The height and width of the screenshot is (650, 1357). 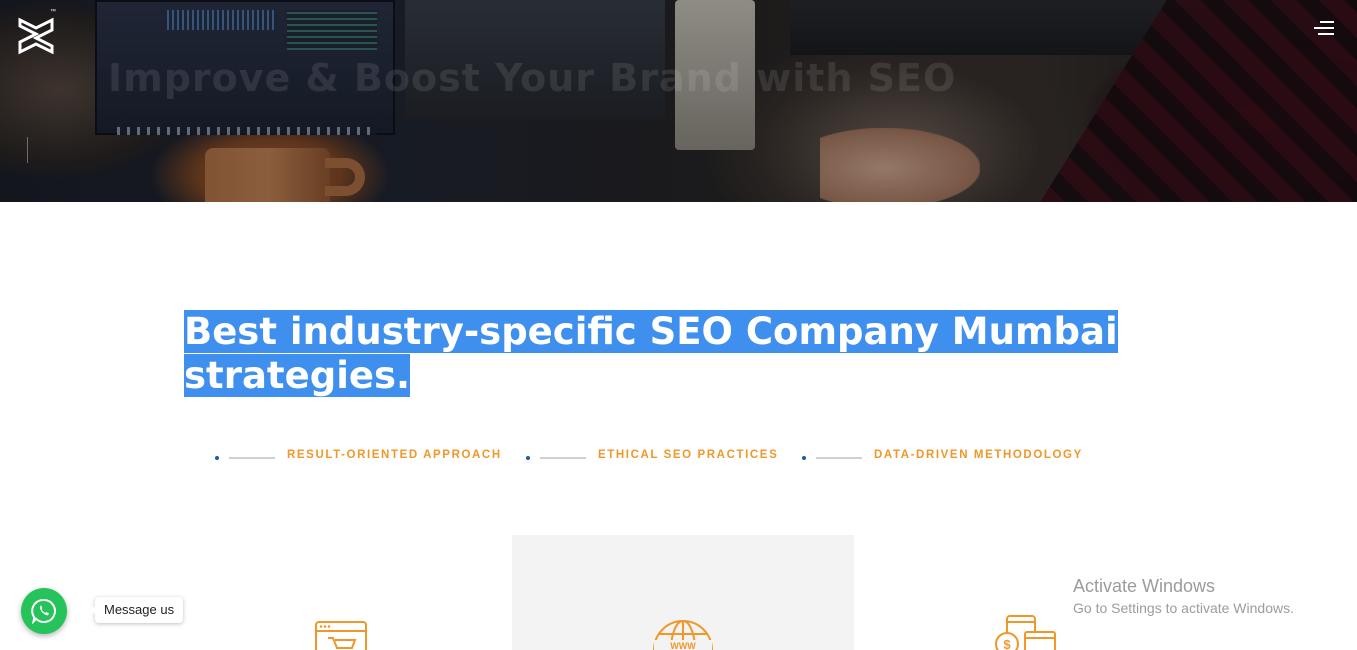 I want to click on feature-label: ETHICAL SEO PRACTICES, so click(x=688, y=455).